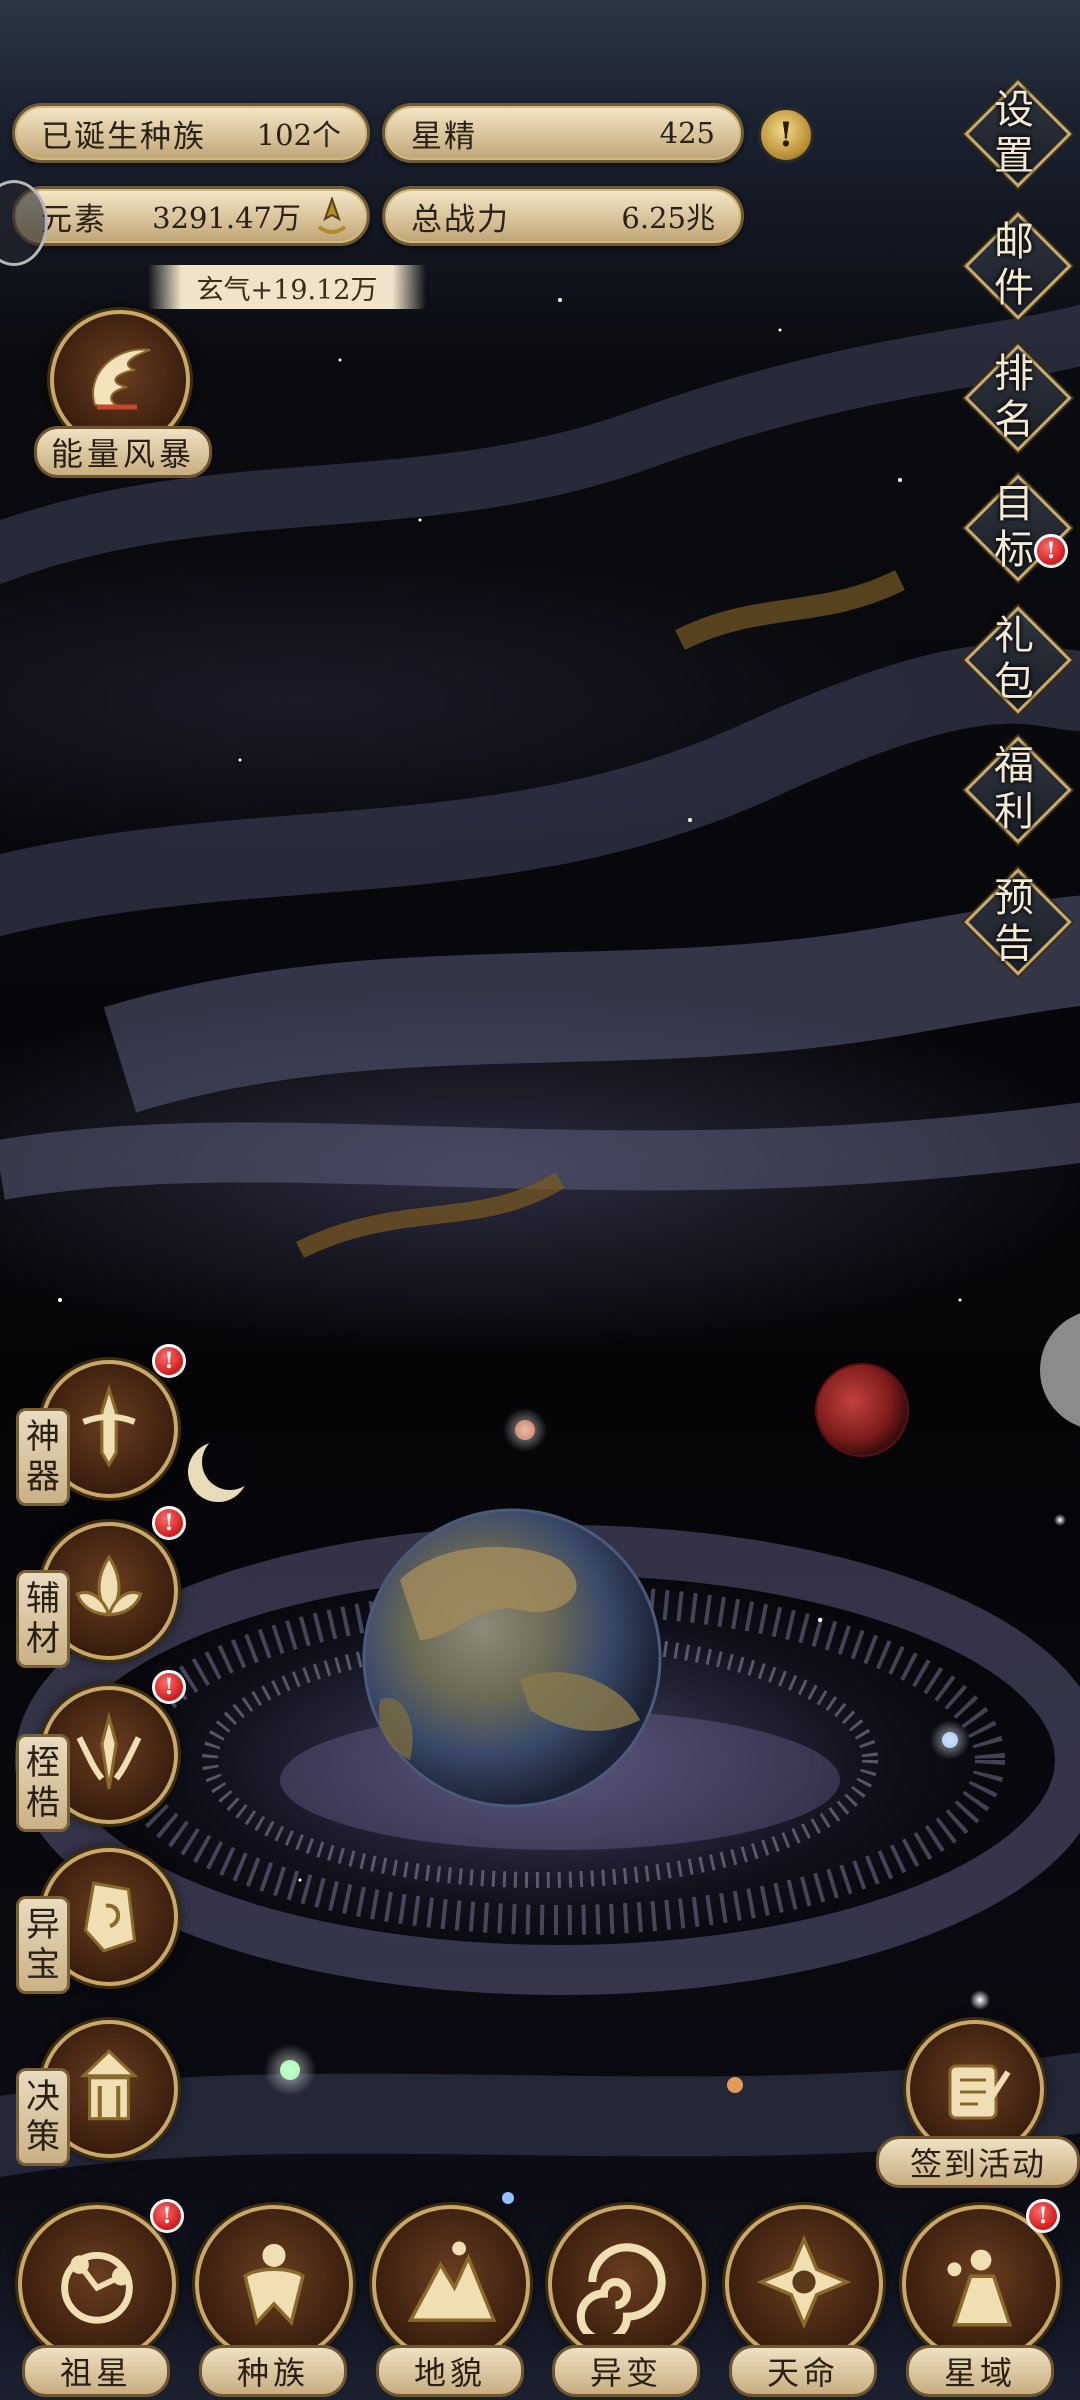 This screenshot has height=2400, width=1080. Describe the element at coordinates (1014, 242) in the screenshot. I see `side-menu-char-1: 邮` at that location.